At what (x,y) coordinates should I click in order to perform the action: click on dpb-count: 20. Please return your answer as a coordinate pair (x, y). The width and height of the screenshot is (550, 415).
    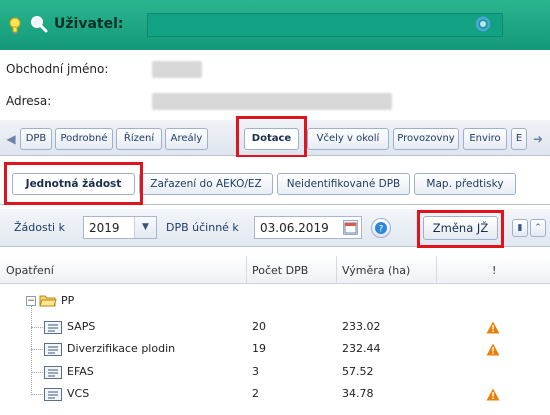
    Looking at the image, I should click on (259, 326).